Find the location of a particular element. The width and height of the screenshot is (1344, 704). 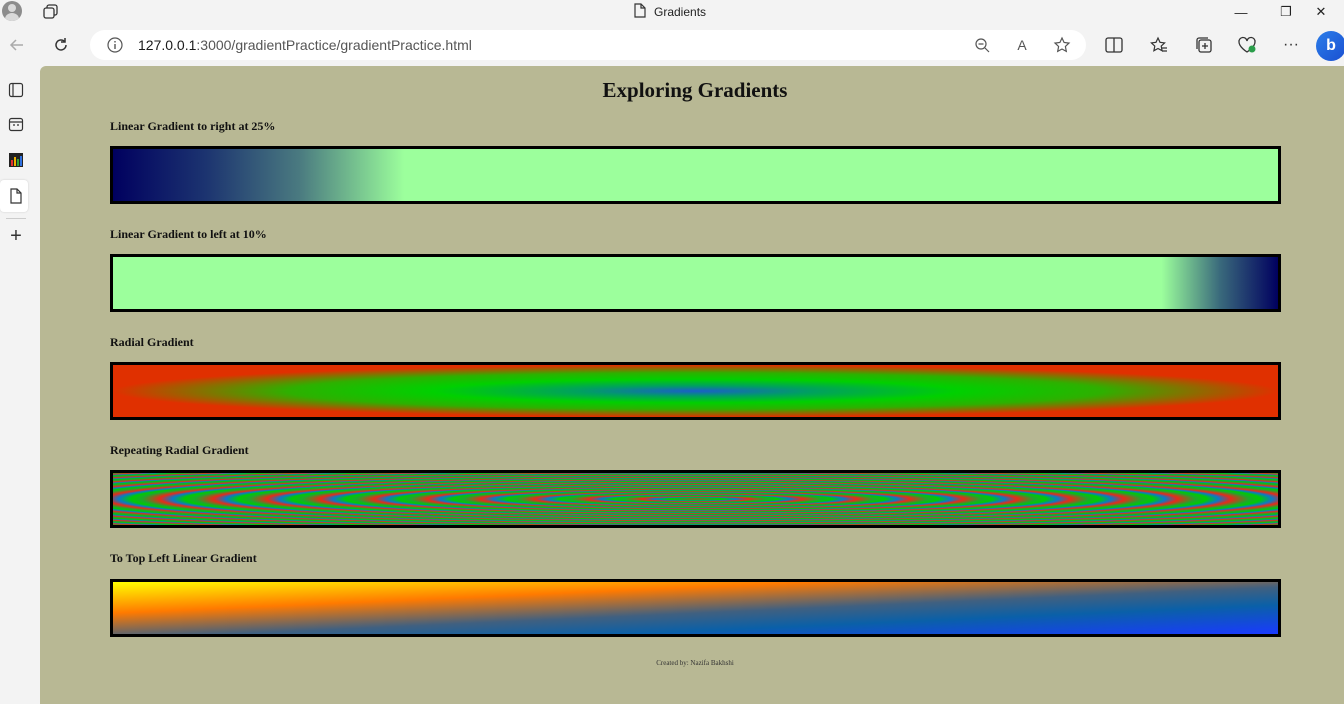

section-label-linear-right: Linear Gradient to right at 25% is located at coordinates (193, 126).